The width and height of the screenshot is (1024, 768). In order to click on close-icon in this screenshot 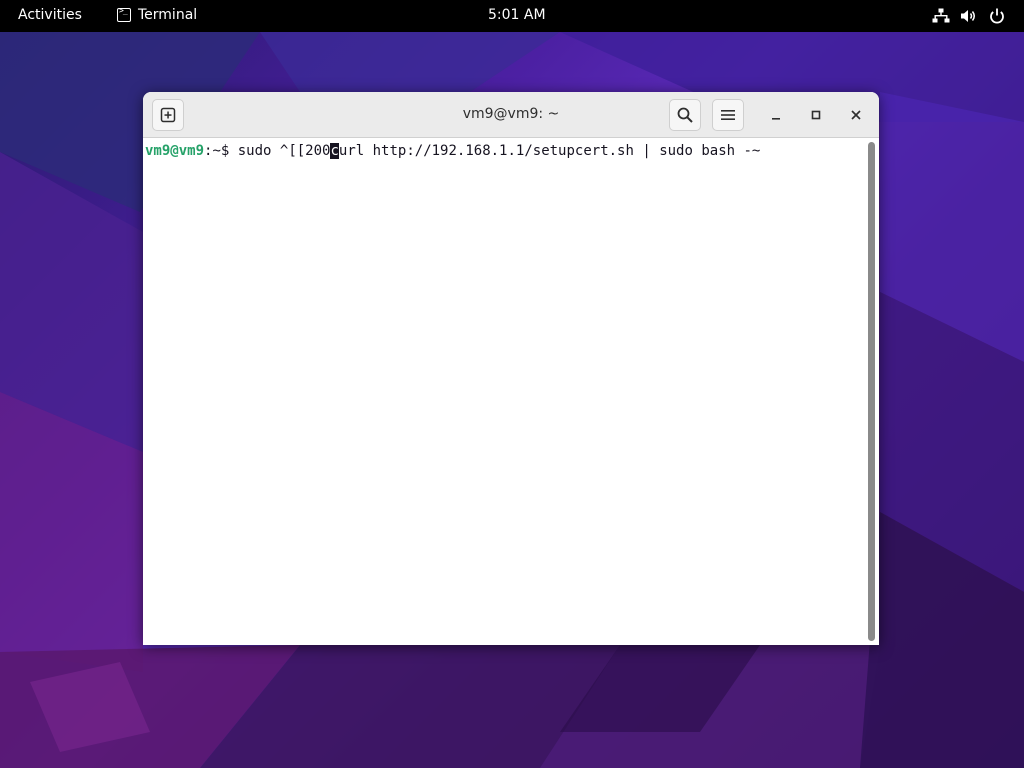, I will do `click(856, 115)`.